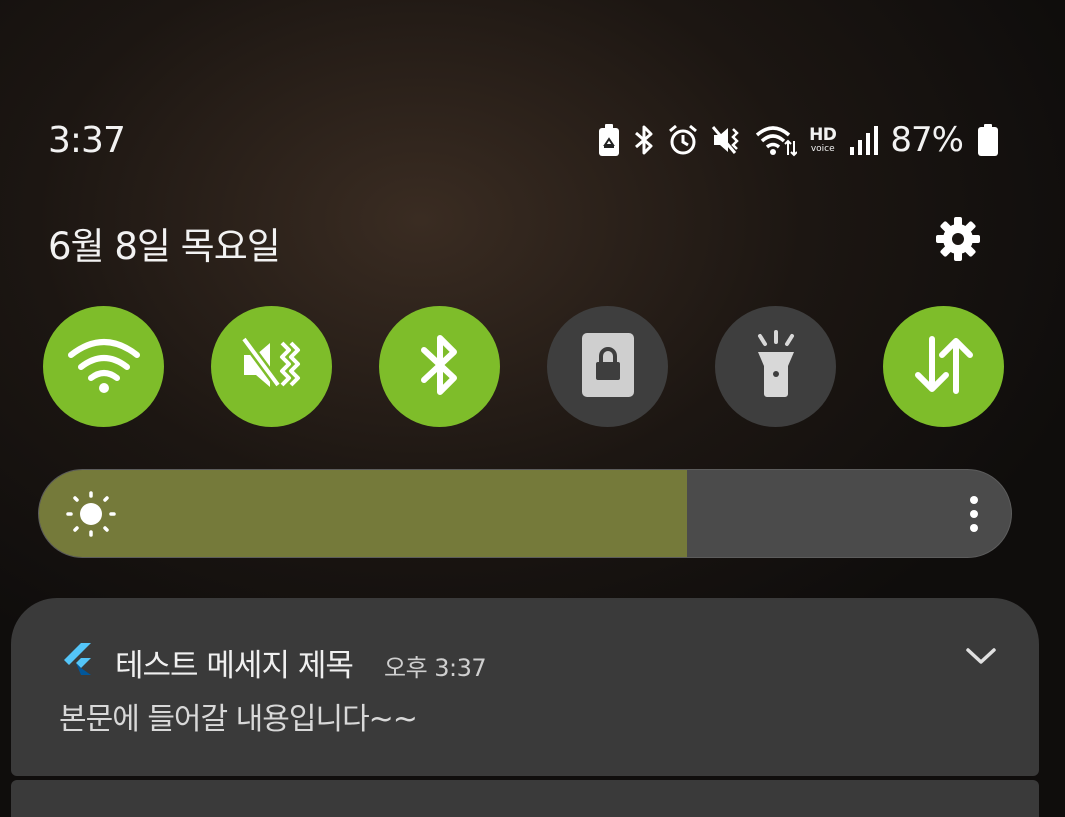 The image size is (1065, 817). I want to click on qs-tile-wifi, so click(103, 366).